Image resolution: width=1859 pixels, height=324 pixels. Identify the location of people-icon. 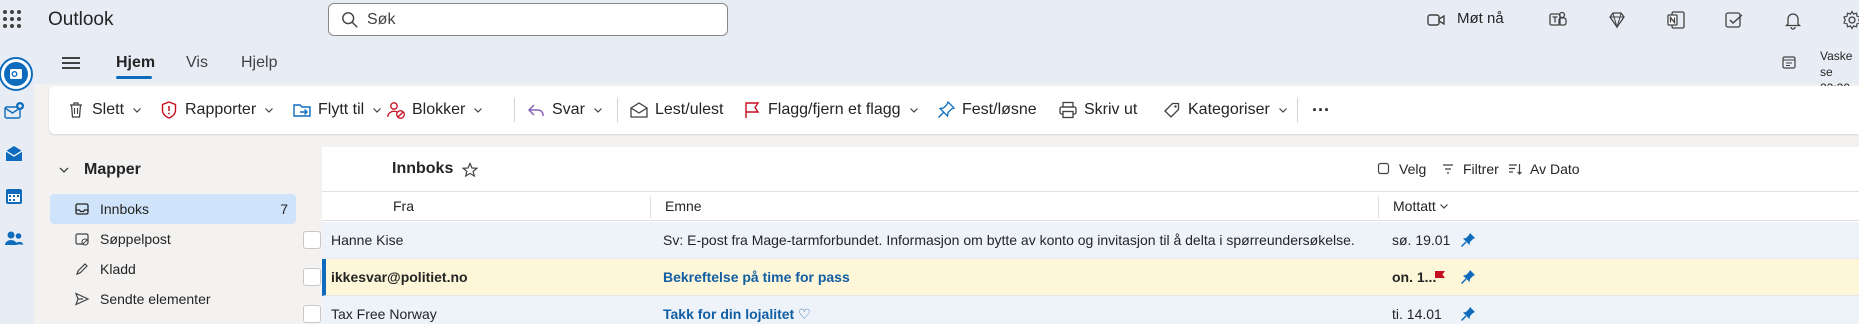
(14, 238).